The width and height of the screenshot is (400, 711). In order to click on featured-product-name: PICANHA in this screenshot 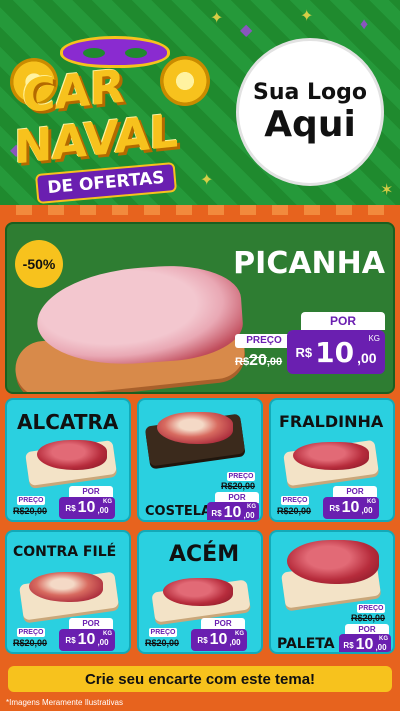, I will do `click(309, 263)`.